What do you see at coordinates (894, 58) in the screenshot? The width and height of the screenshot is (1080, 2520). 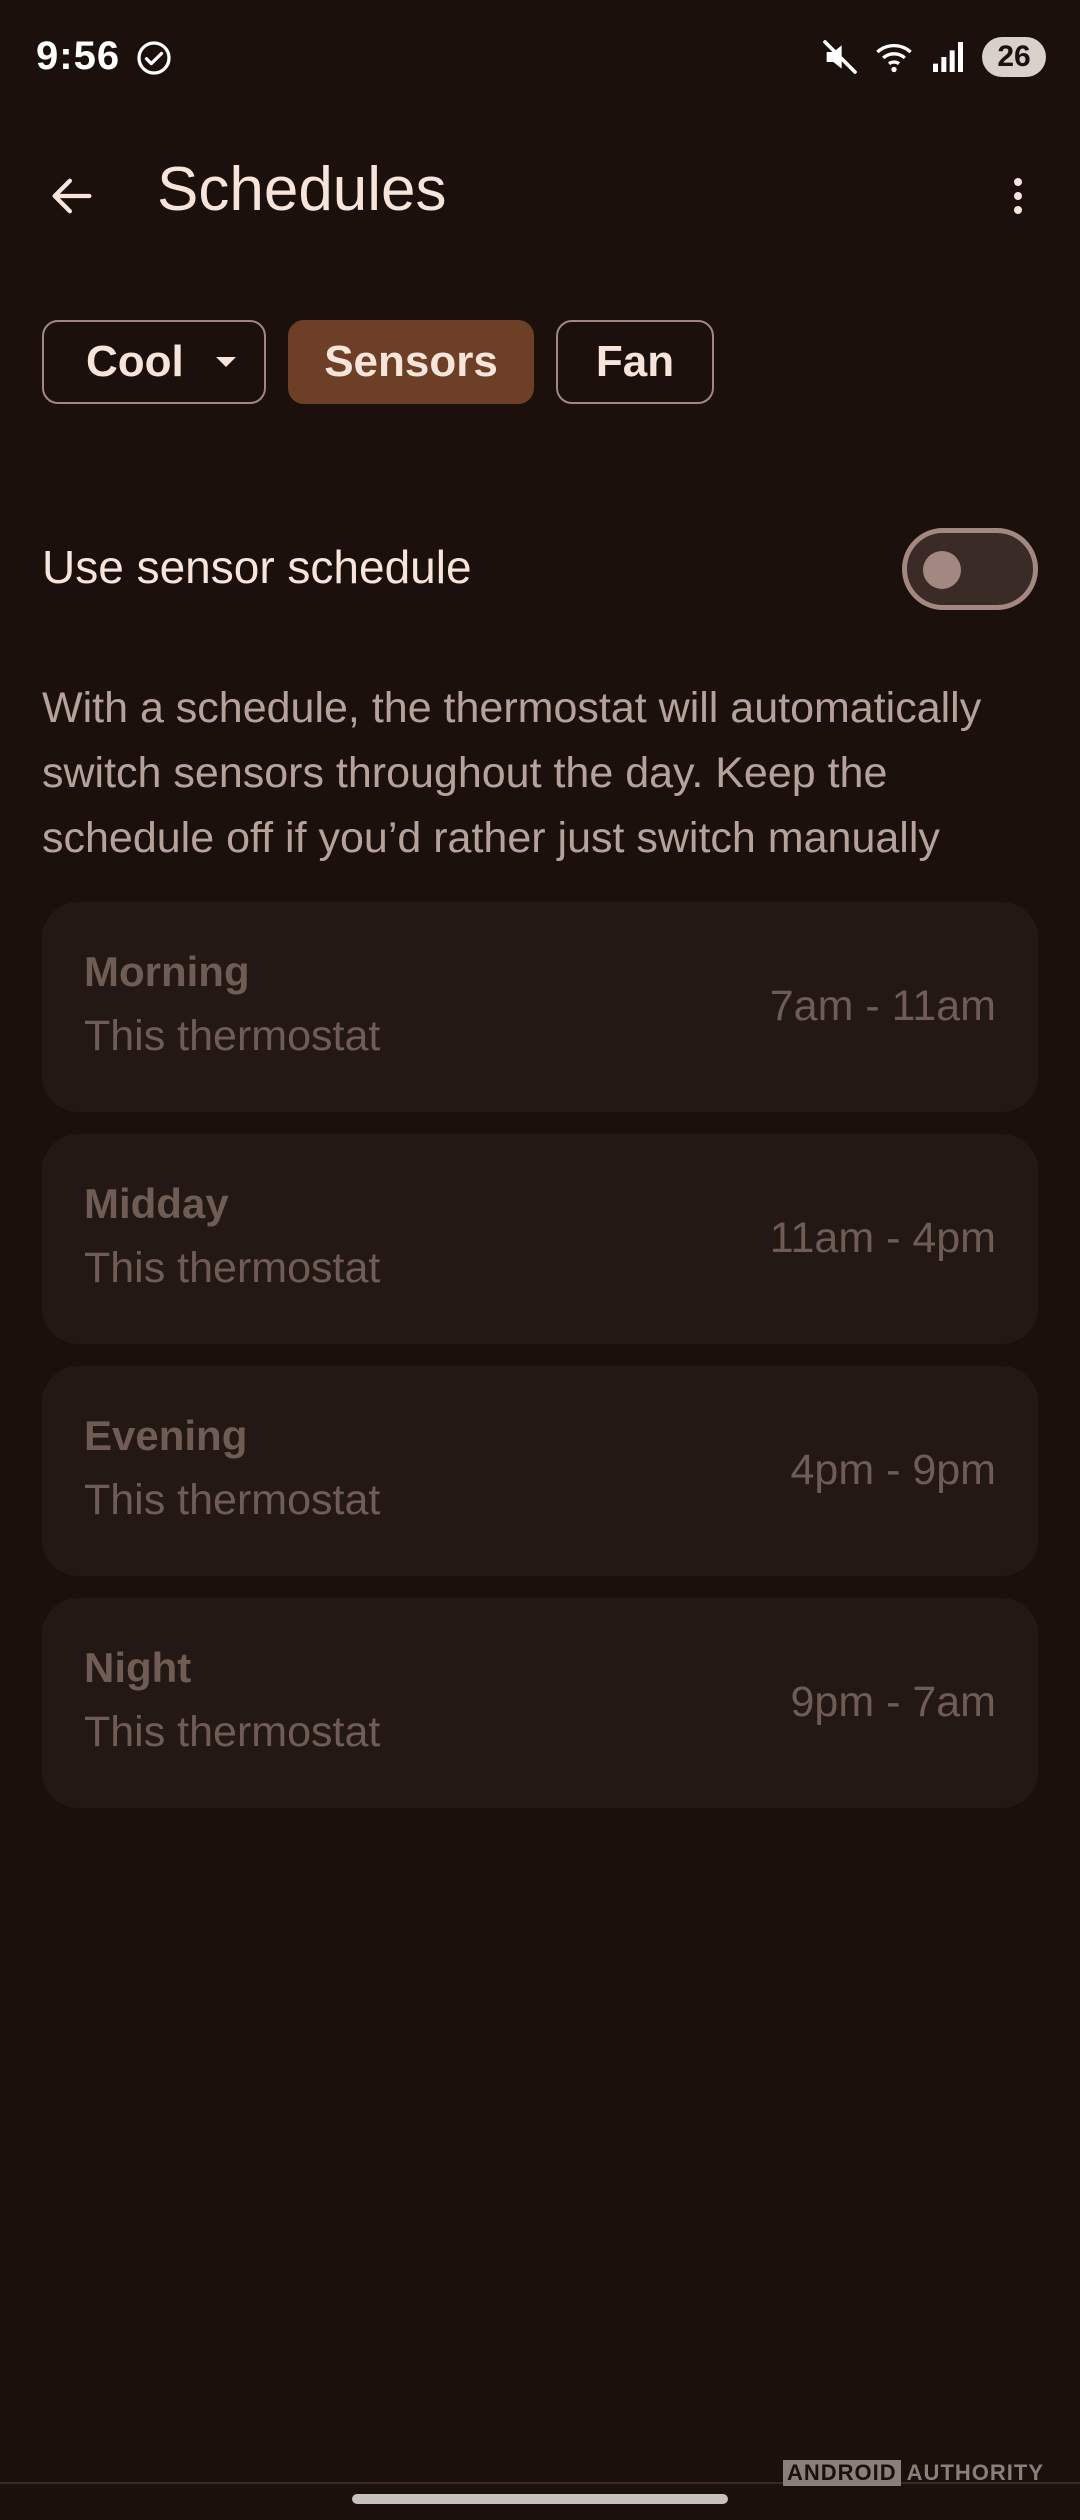 I see `wifi-icon` at bounding box center [894, 58].